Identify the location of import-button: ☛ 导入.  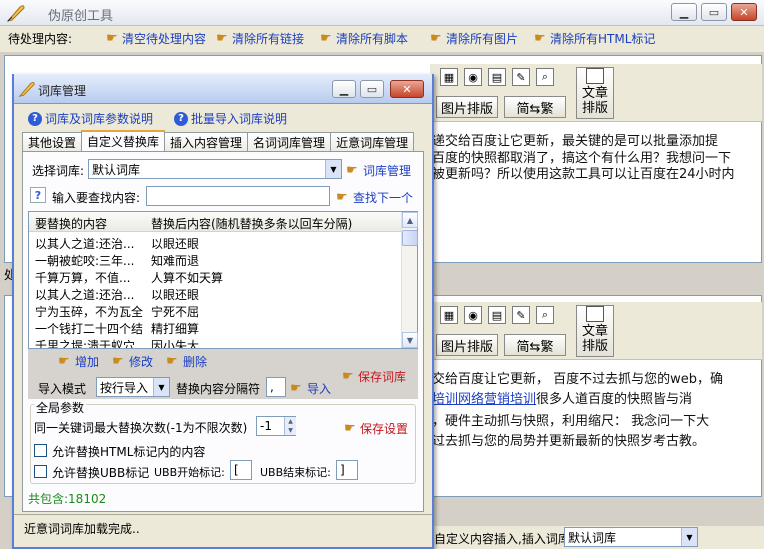
(310, 388).